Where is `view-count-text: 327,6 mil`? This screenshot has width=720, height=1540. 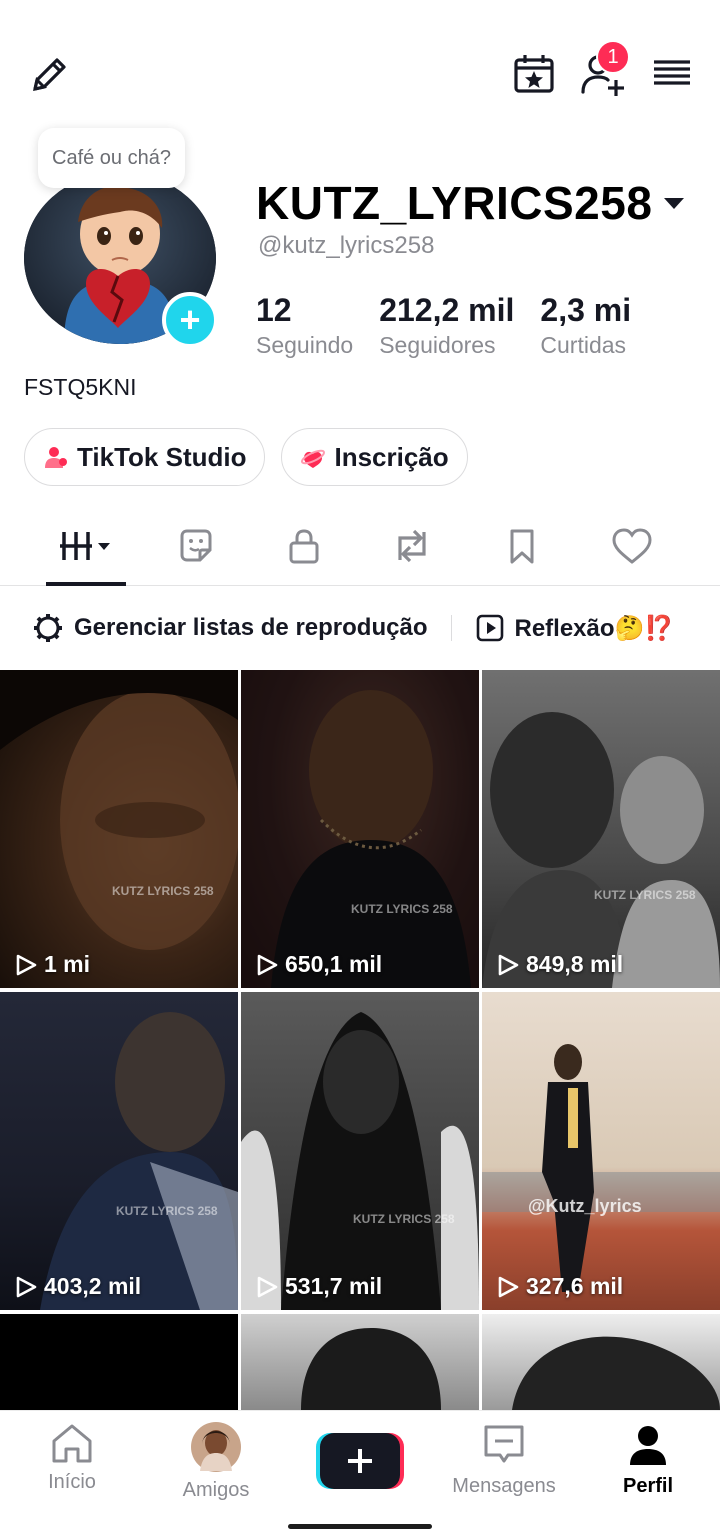
view-count-text: 327,6 mil is located at coordinates (575, 1286).